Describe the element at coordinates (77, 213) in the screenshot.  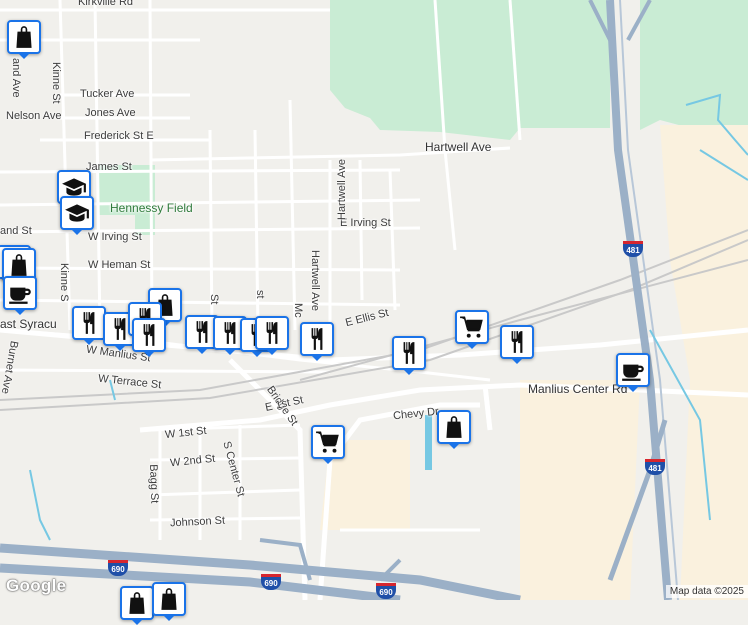
I see `school-icon` at that location.